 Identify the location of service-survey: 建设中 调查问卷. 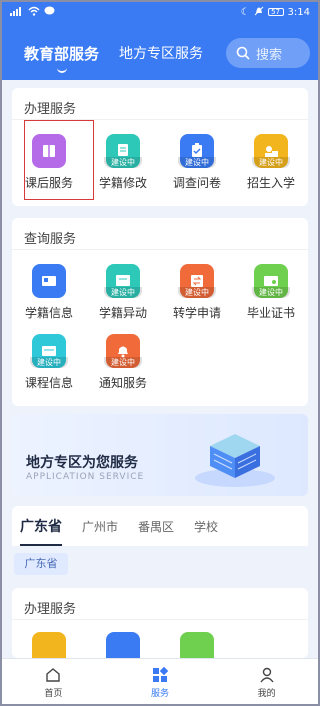
(197, 161).